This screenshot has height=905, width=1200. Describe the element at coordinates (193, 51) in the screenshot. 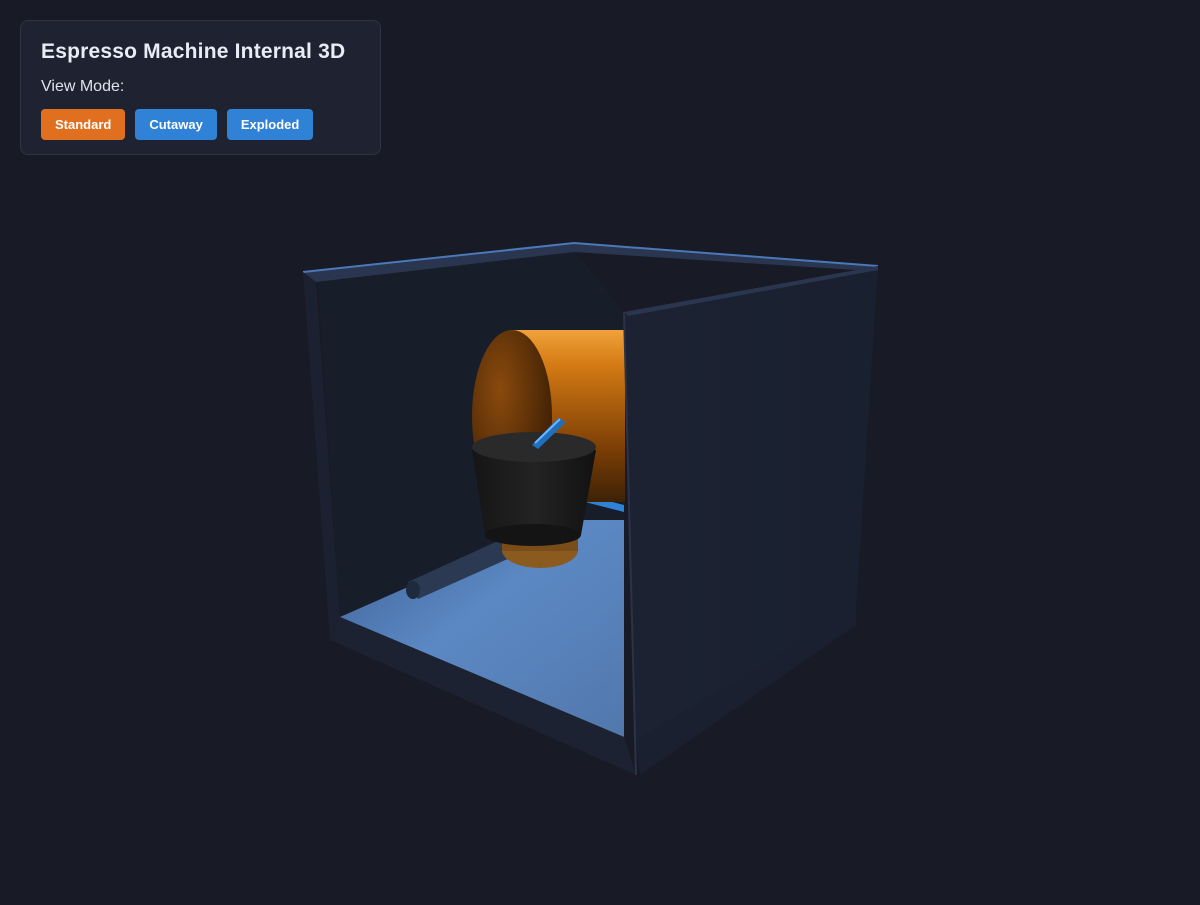

I see `panel-title: Espresso Machine Internal 3D` at that location.